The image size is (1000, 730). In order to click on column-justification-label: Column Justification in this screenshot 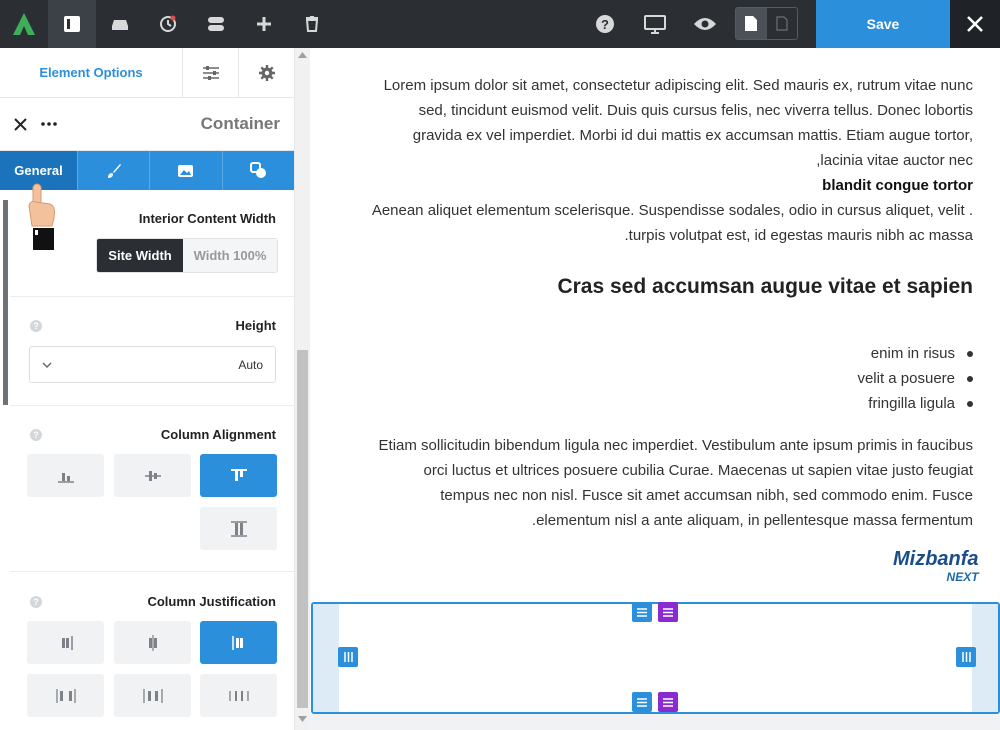, I will do `click(211, 601)`.